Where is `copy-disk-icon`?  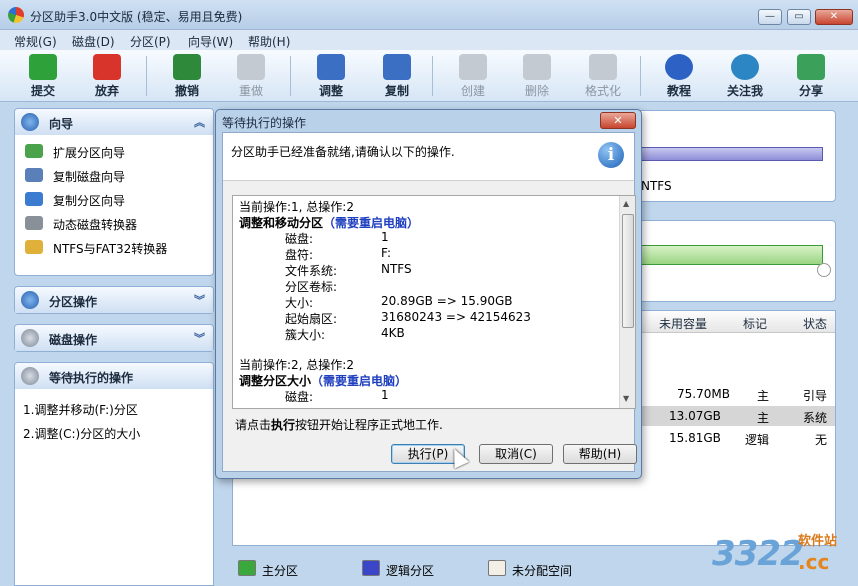 copy-disk-icon is located at coordinates (34, 175).